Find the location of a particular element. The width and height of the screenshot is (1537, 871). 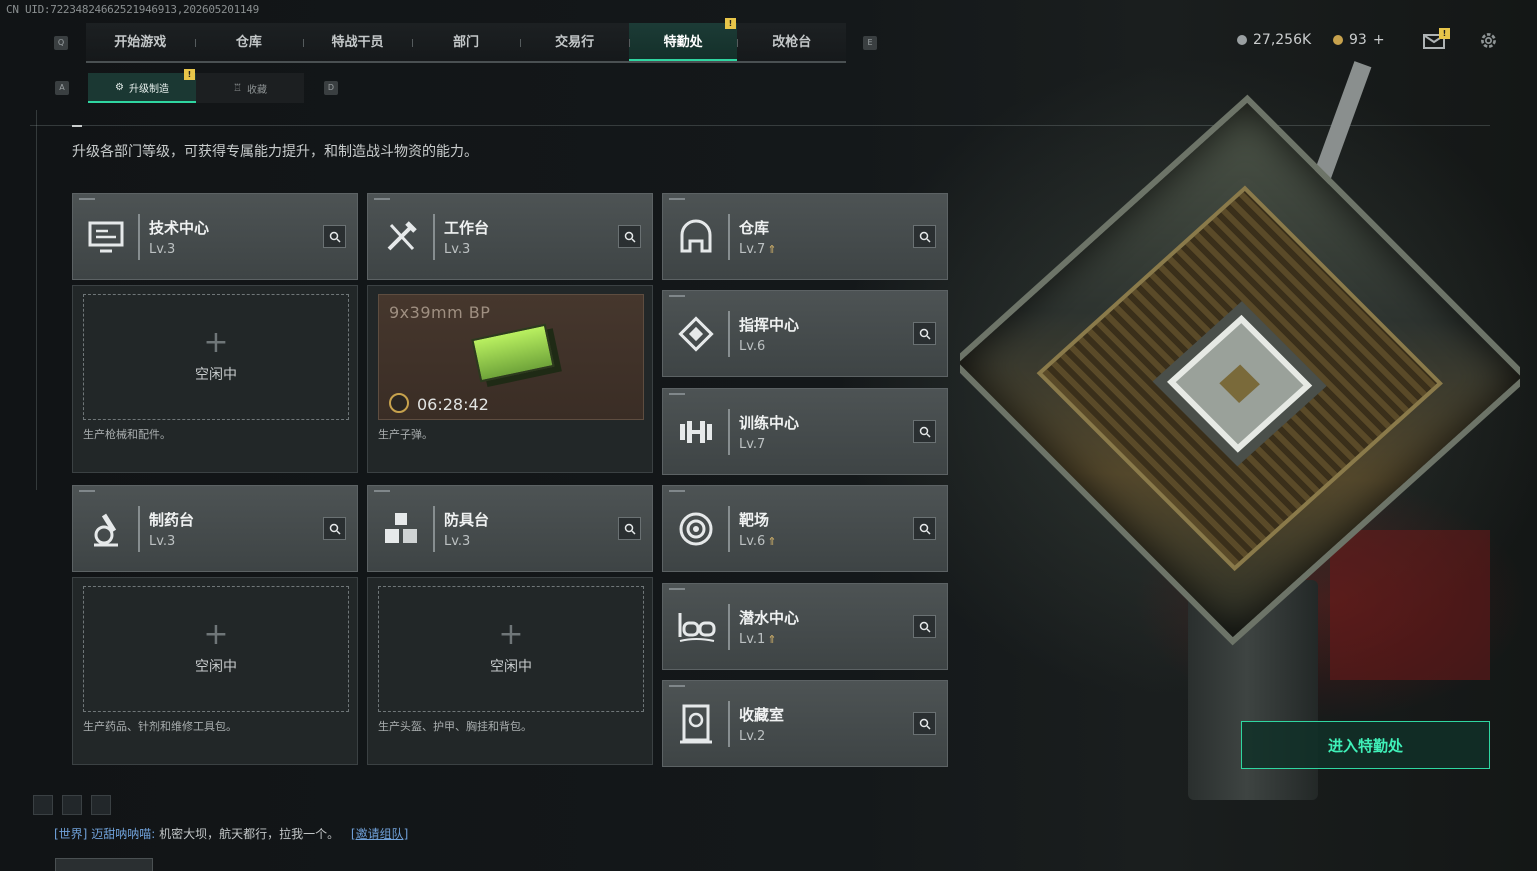

enter-special-ops-button: 进入特勤处 is located at coordinates (1365, 745).